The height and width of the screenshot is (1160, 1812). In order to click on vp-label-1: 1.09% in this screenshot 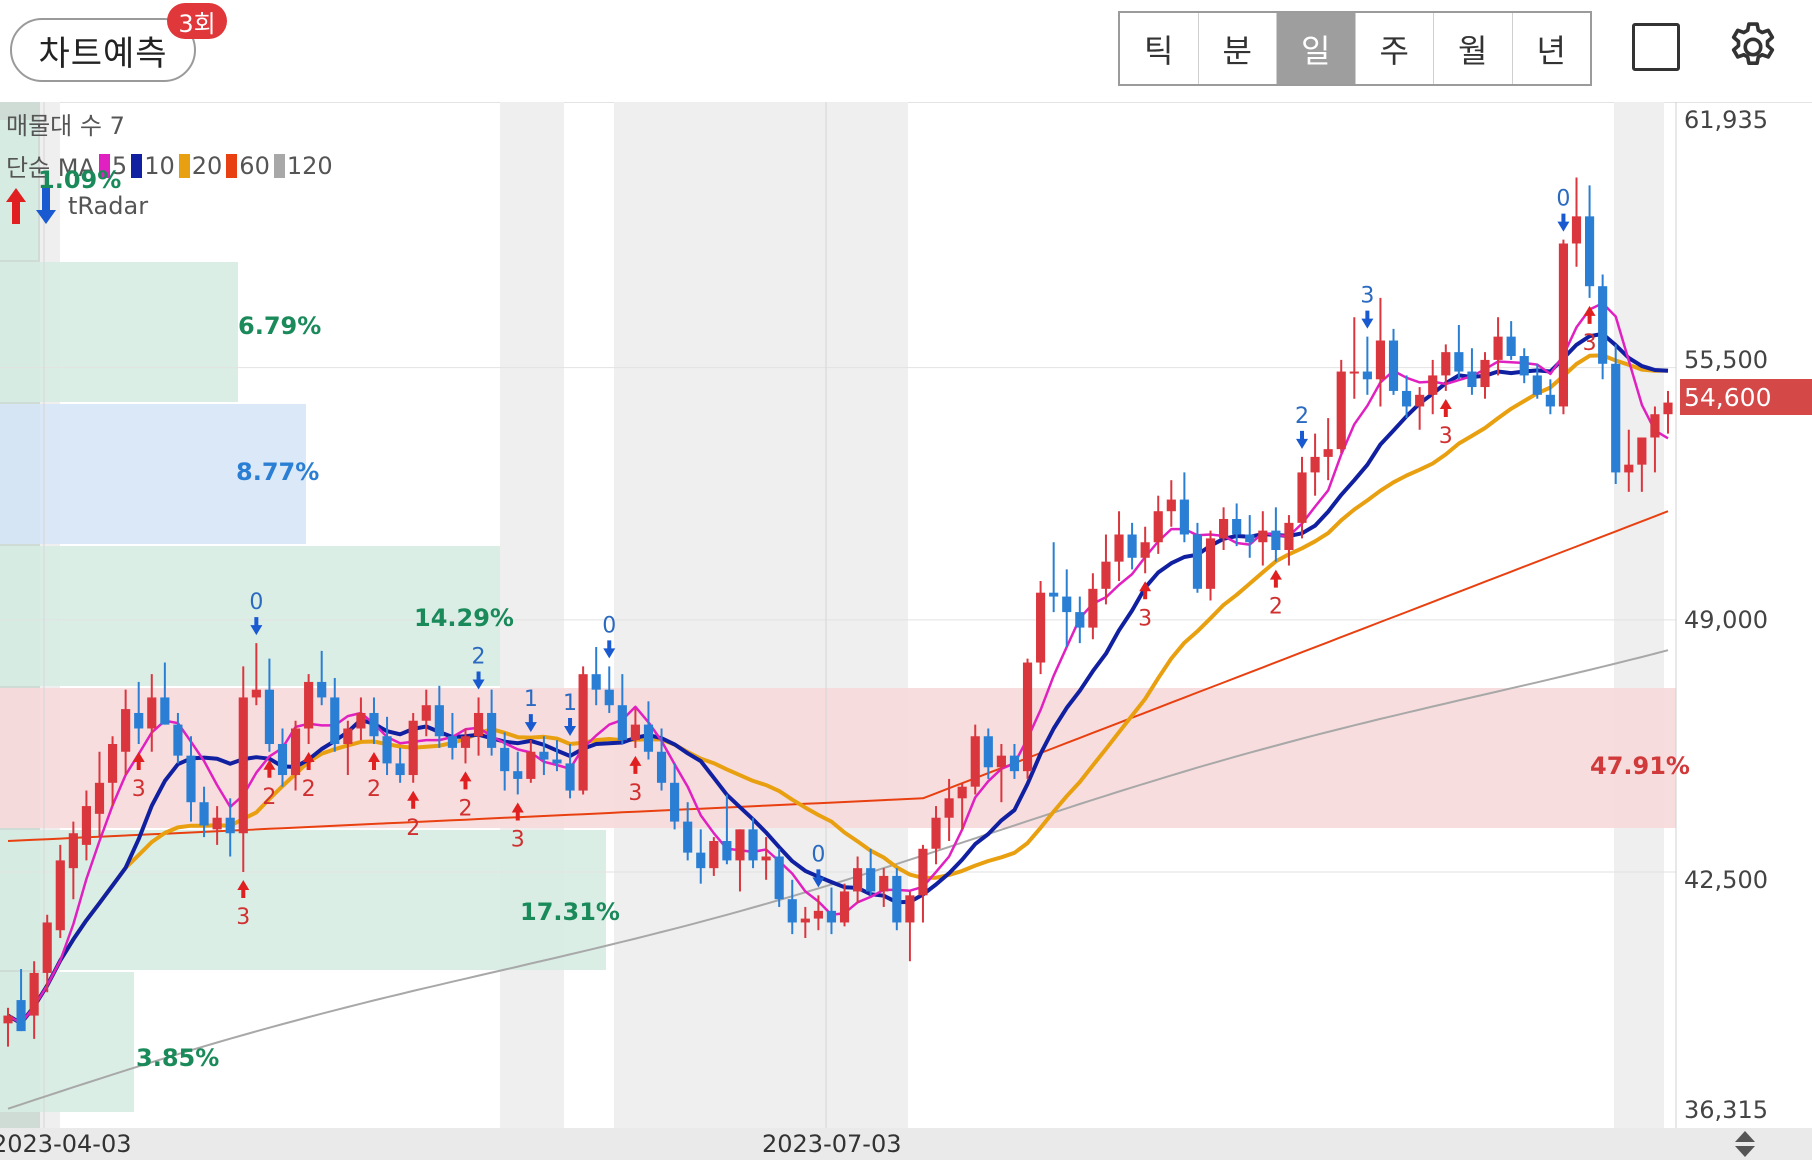, I will do `click(80, 180)`.